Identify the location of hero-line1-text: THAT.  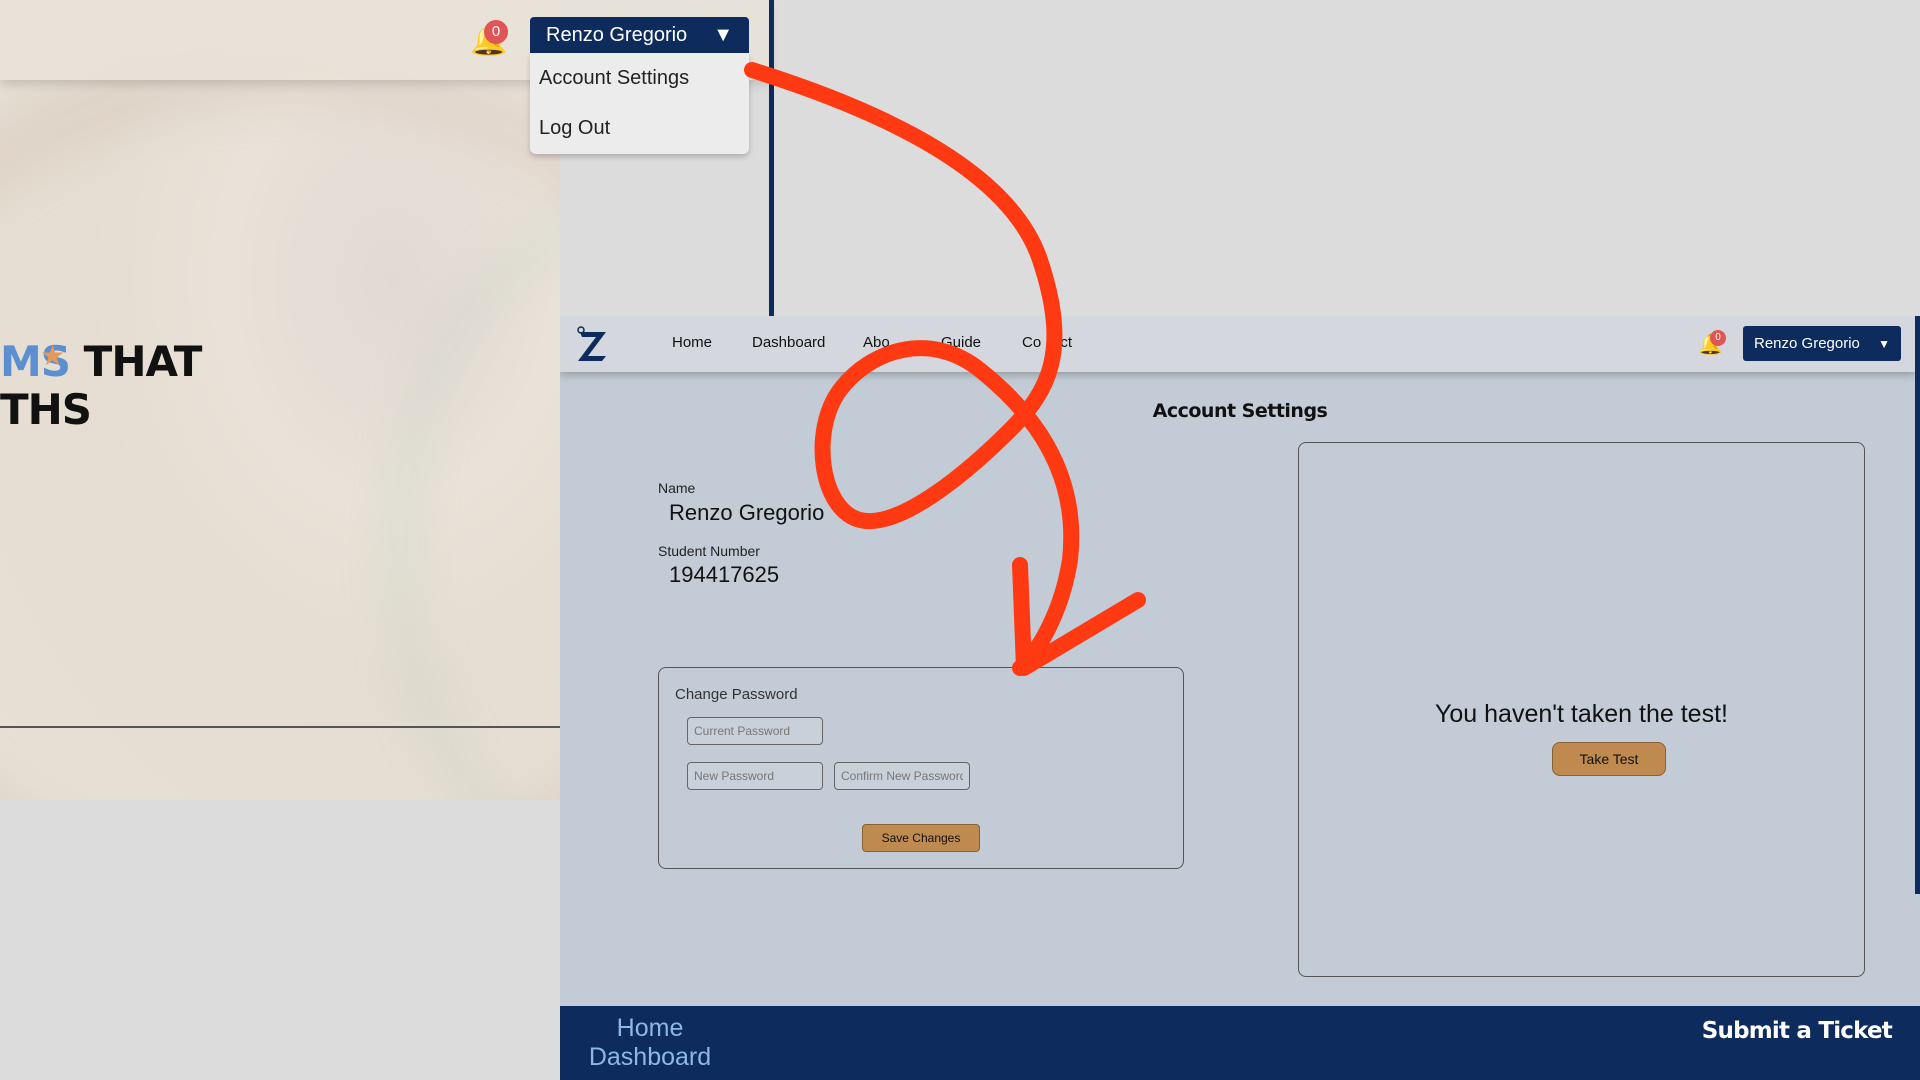
(143, 361).